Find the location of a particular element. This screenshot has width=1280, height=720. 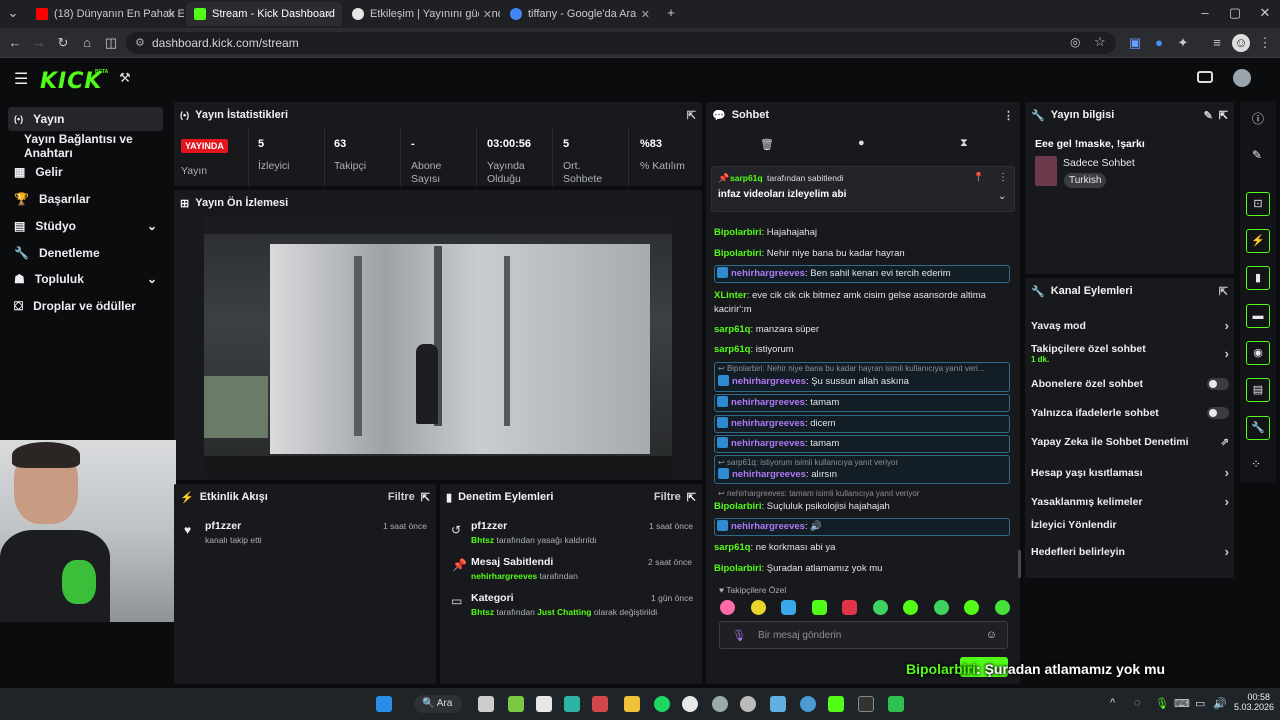

sidebar-item-yayin: (•) Yayın is located at coordinates (85, 119).